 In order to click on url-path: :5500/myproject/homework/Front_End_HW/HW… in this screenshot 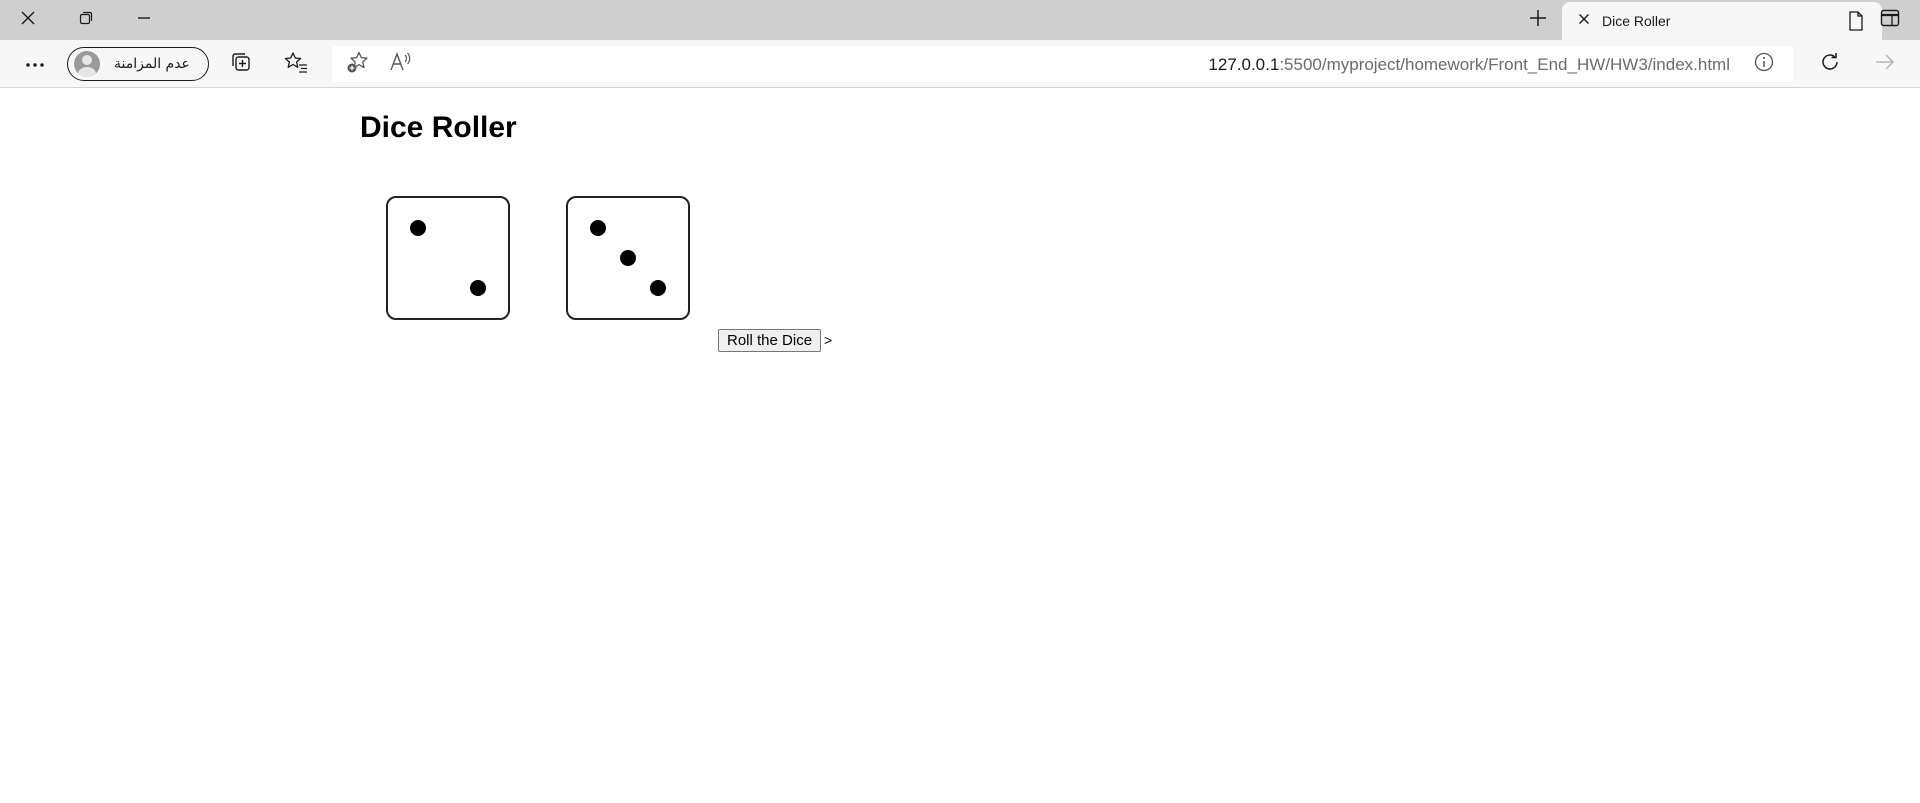, I will do `click(1504, 64)`.